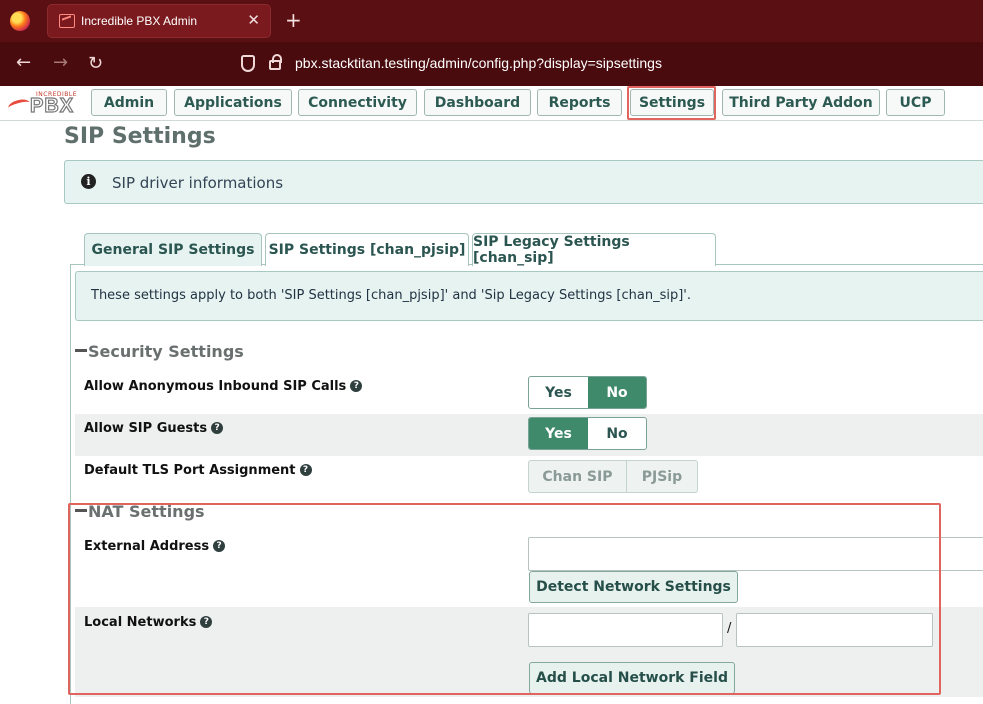 The image size is (983, 704). I want to click on lock-icon, so click(275, 62).